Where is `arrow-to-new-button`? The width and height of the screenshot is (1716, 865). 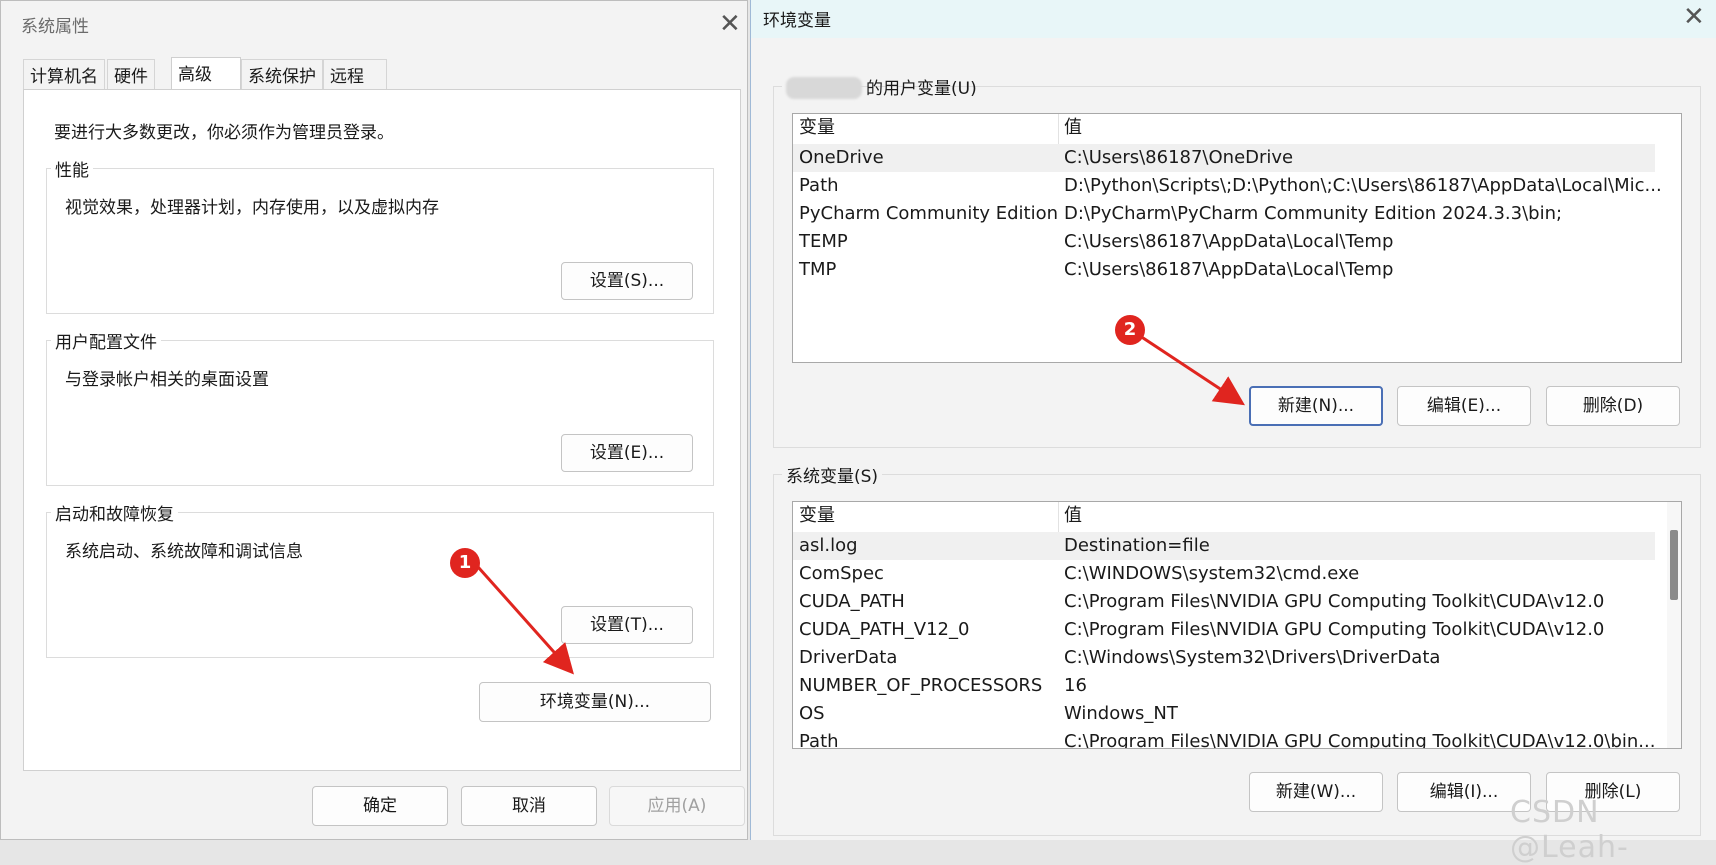 arrow-to-new-button is located at coordinates (1192, 370).